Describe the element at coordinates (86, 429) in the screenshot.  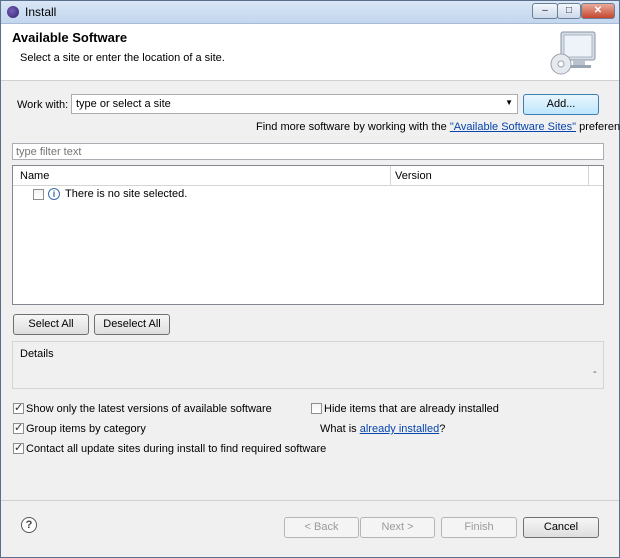
I see `group-by-category-label: Group items by category` at that location.